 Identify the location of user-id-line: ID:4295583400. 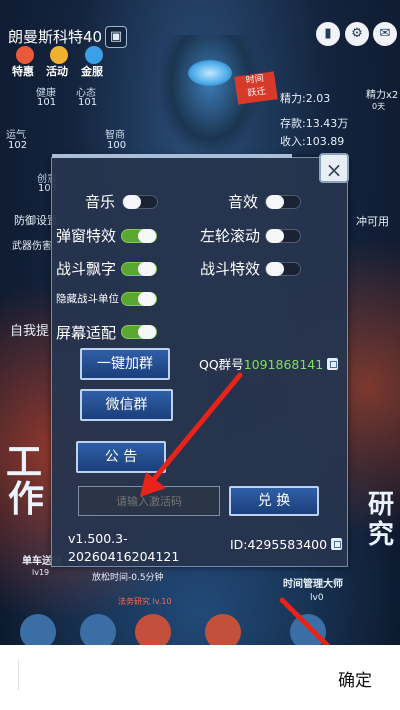
(286, 544).